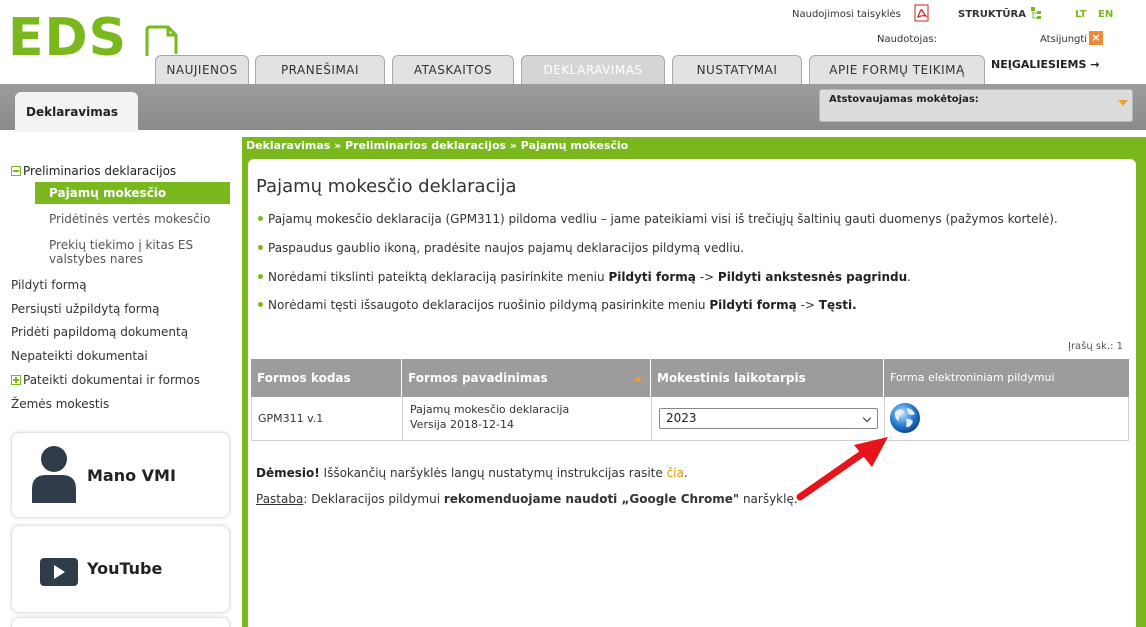 The height and width of the screenshot is (627, 1146). Describe the element at coordinates (1045, 64) in the screenshot. I see `accessibility-link: NEĮGALIESIEMS →` at that location.